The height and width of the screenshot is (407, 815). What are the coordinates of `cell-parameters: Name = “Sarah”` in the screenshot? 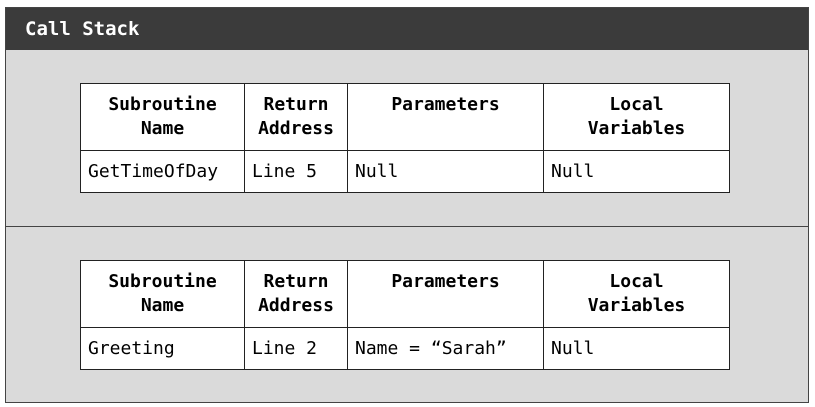 It's located at (445, 348).